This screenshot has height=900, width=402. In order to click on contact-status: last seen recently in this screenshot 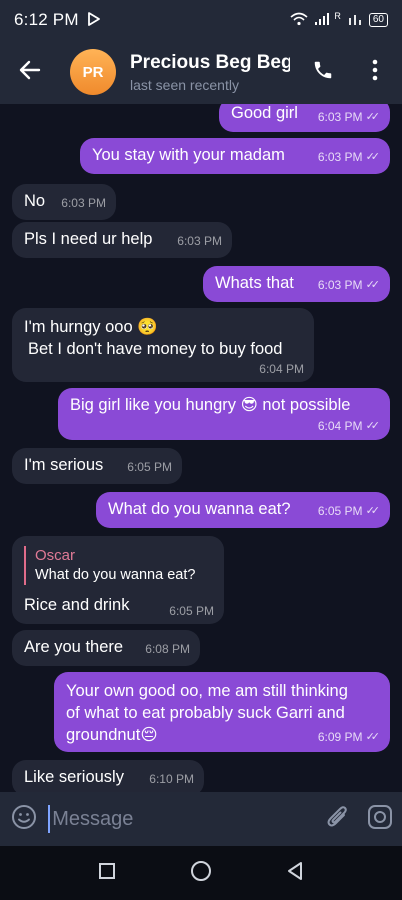, I will do `click(184, 84)`.